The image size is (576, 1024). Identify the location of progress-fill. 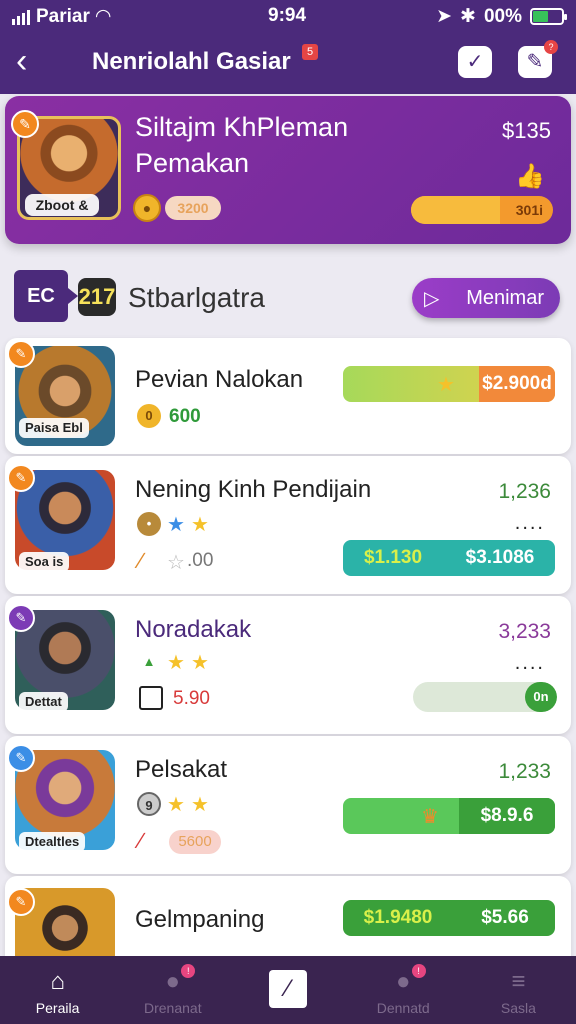
(456, 210).